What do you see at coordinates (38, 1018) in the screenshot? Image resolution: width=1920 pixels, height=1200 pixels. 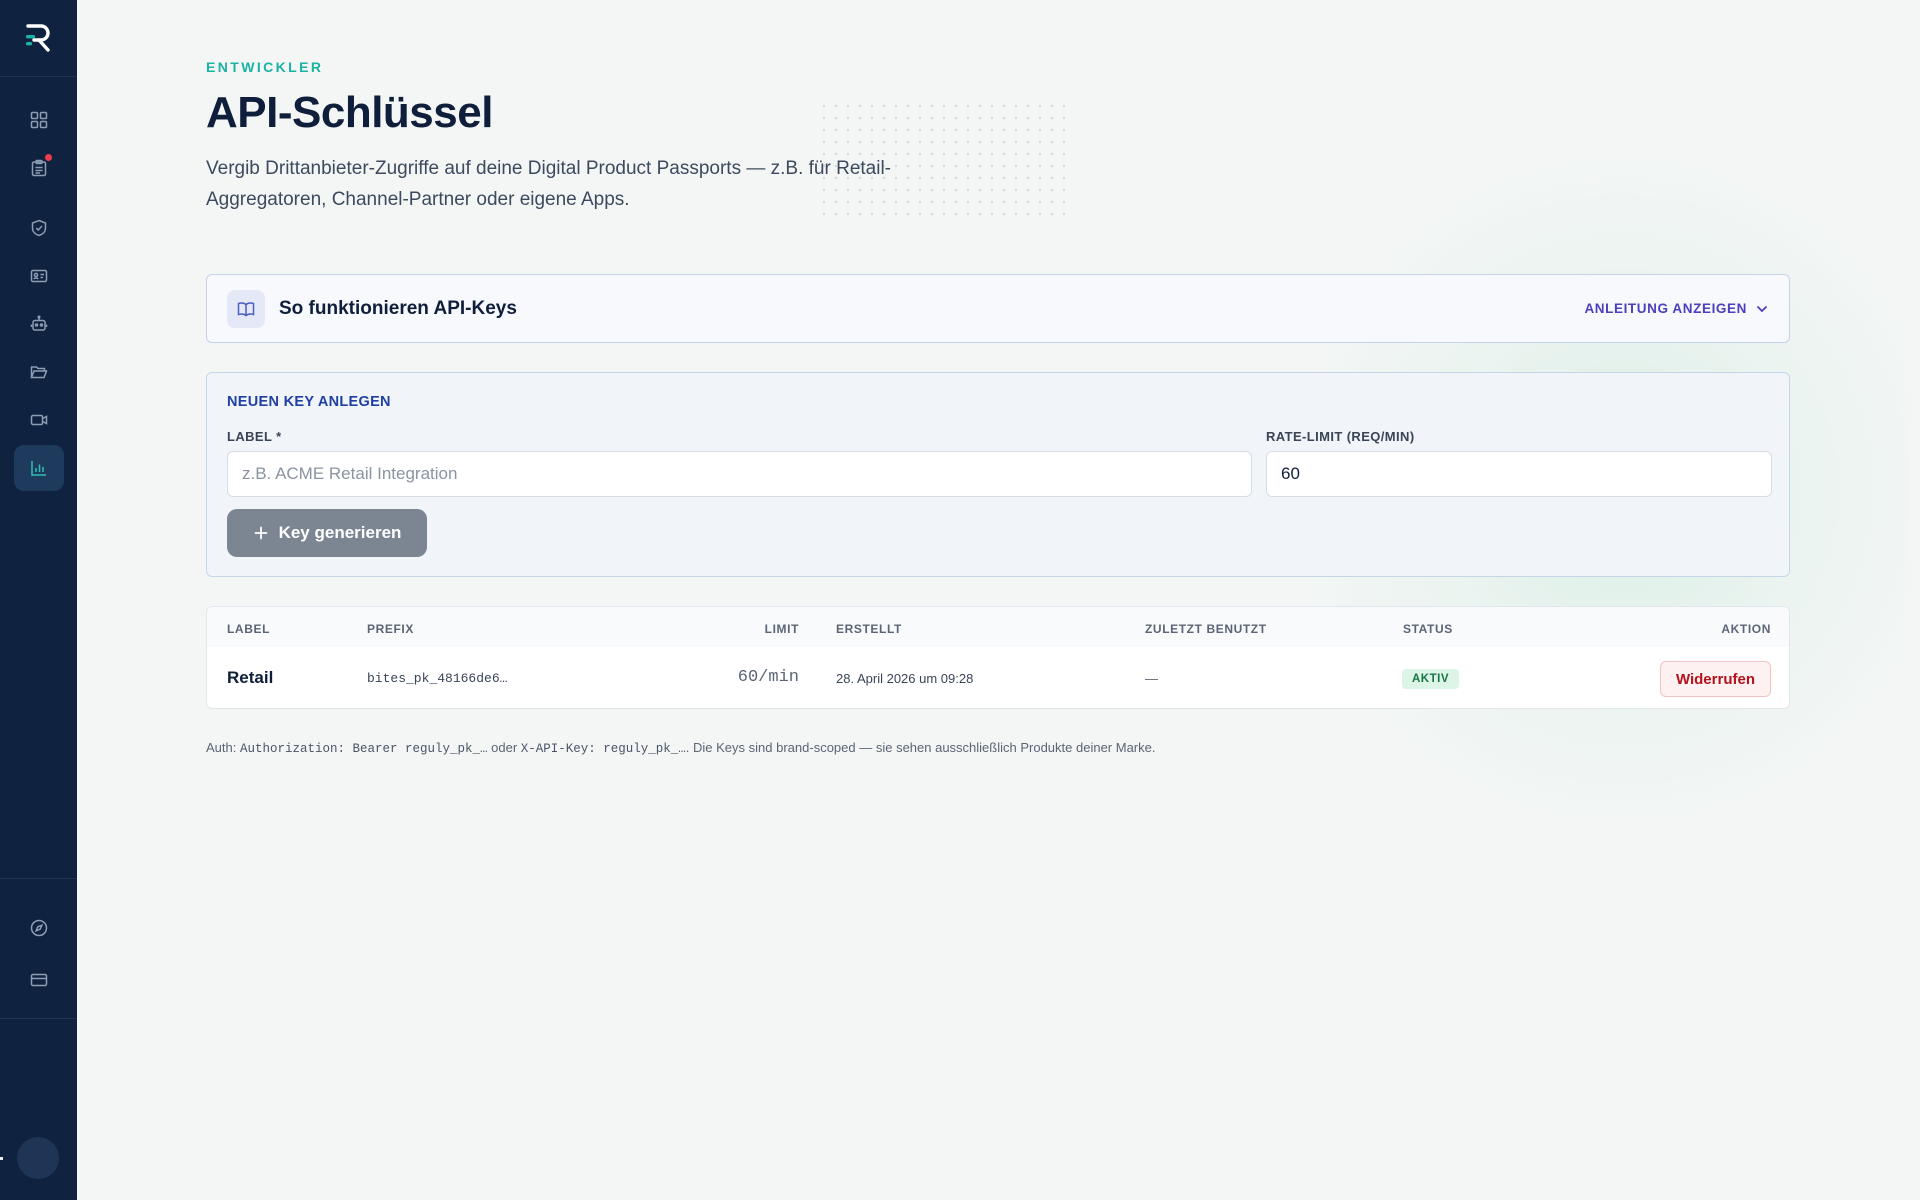 I see `sidebar-divider` at bounding box center [38, 1018].